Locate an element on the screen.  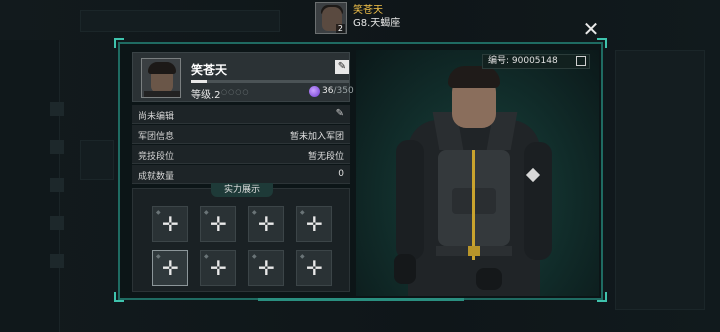
xp-progress-fill is located at coordinates (199, 81).